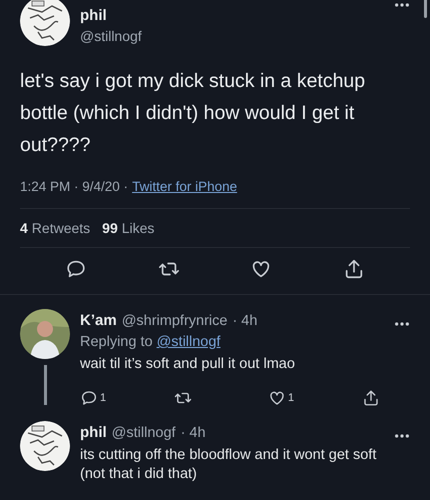 This screenshot has height=500, width=430. I want to click on reply-text: its cutting off the bloodflow and it wont get soft (not that i did that), so click(229, 465).